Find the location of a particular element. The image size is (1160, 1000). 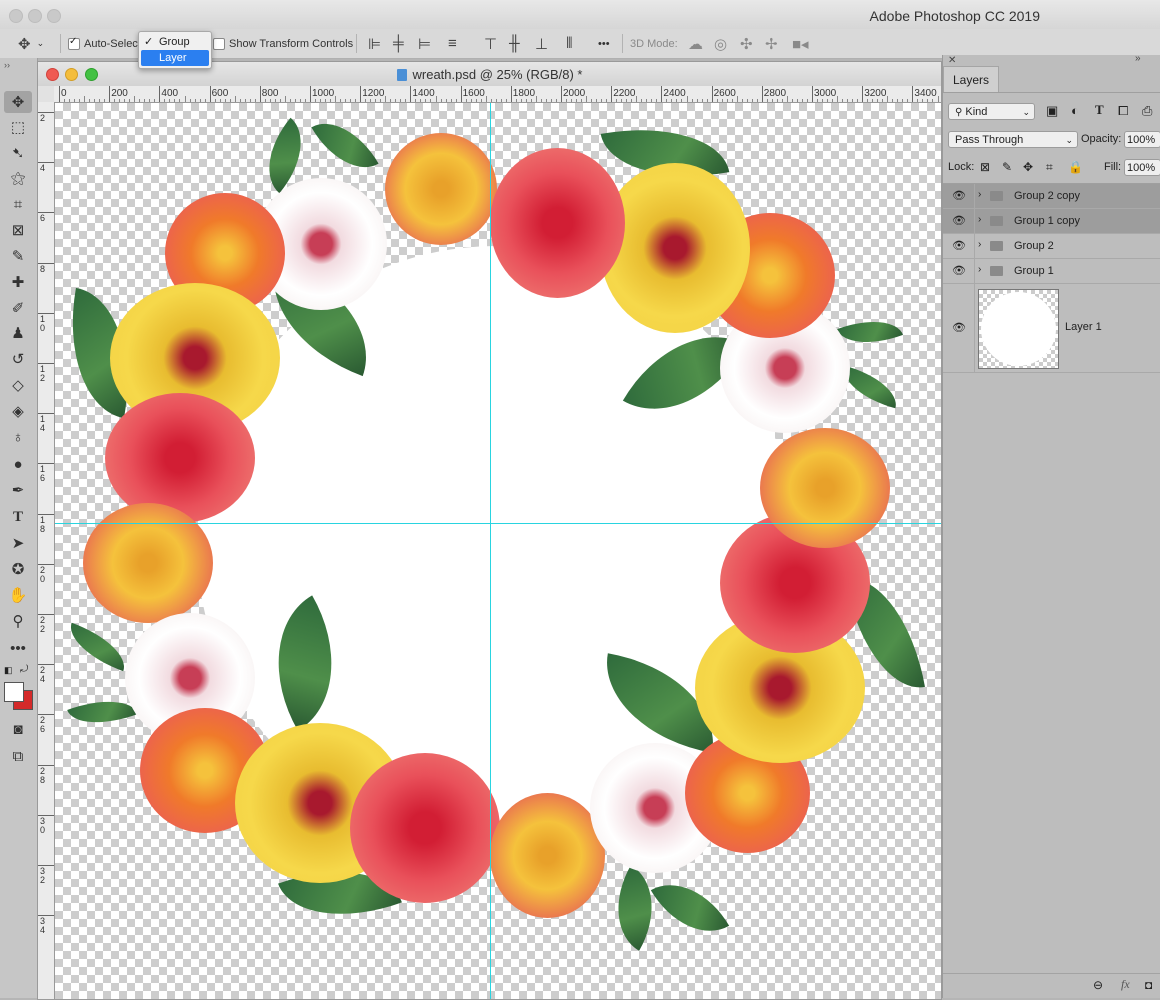

tool-move: ✥ is located at coordinates (18, 102).